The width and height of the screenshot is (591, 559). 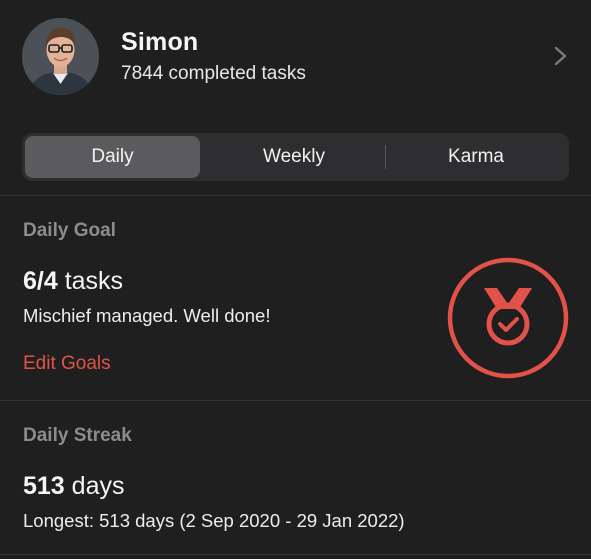 I want to click on daily-goal-message: Mischief managed. Well done!, so click(x=147, y=315).